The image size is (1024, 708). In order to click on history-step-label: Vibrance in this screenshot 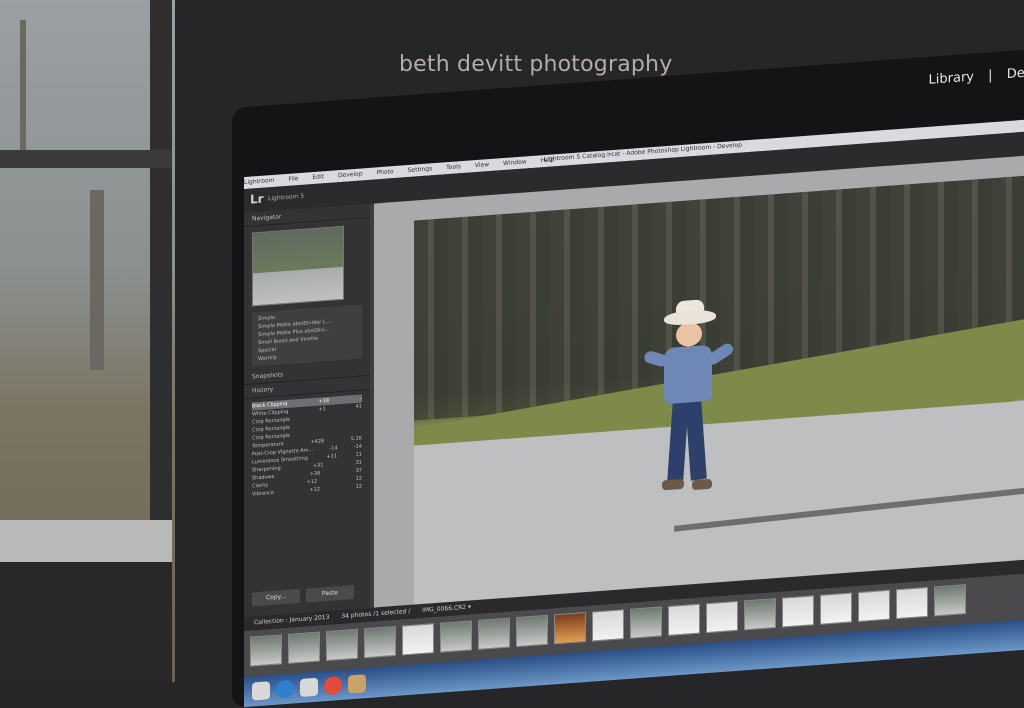, I will do `click(263, 493)`.